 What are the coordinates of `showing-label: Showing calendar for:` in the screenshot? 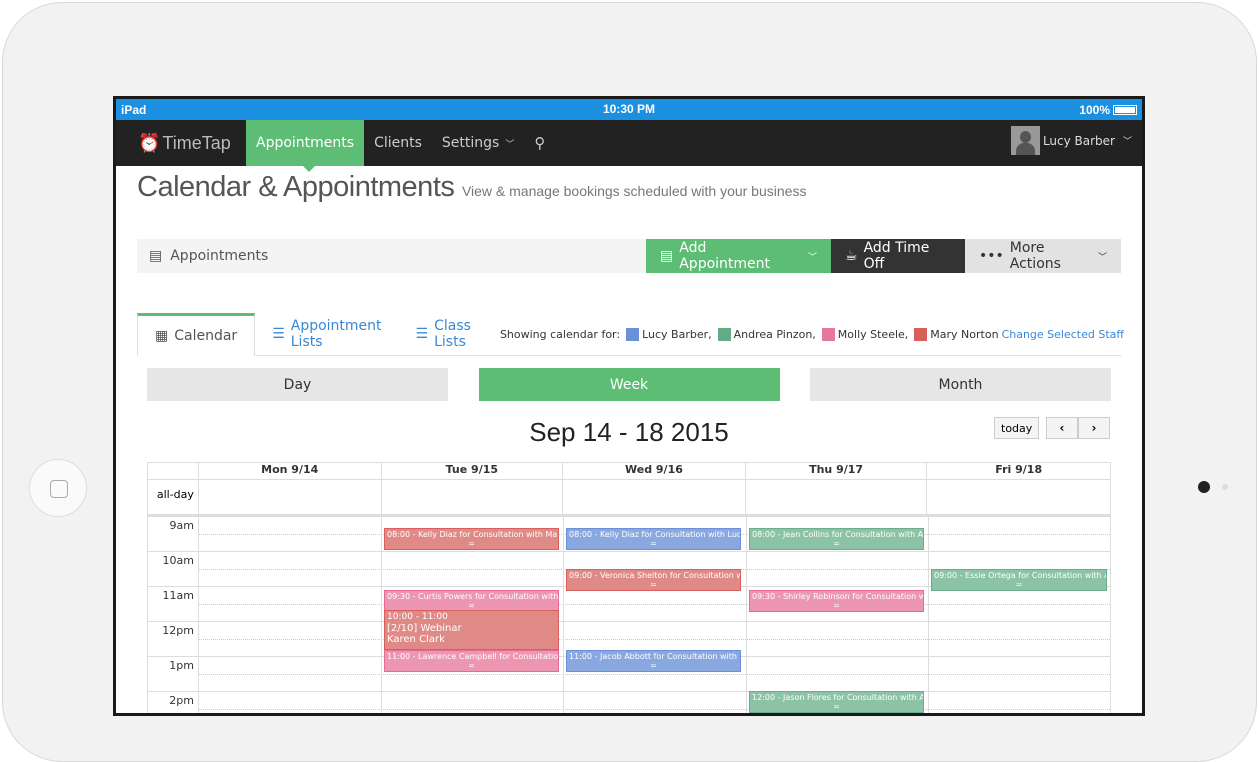 It's located at (560, 334).